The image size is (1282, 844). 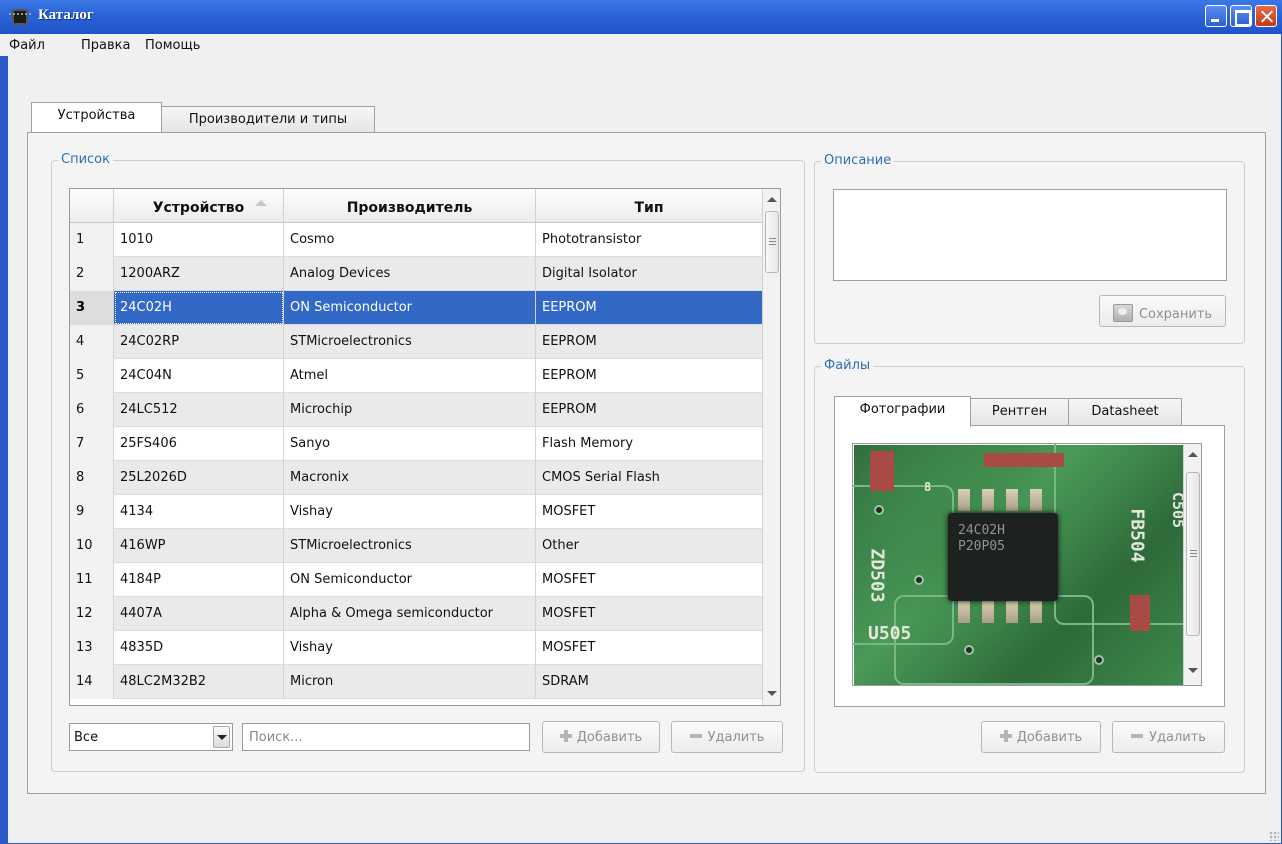 I want to click on column-header-maker: Производитель, so click(x=410, y=206).